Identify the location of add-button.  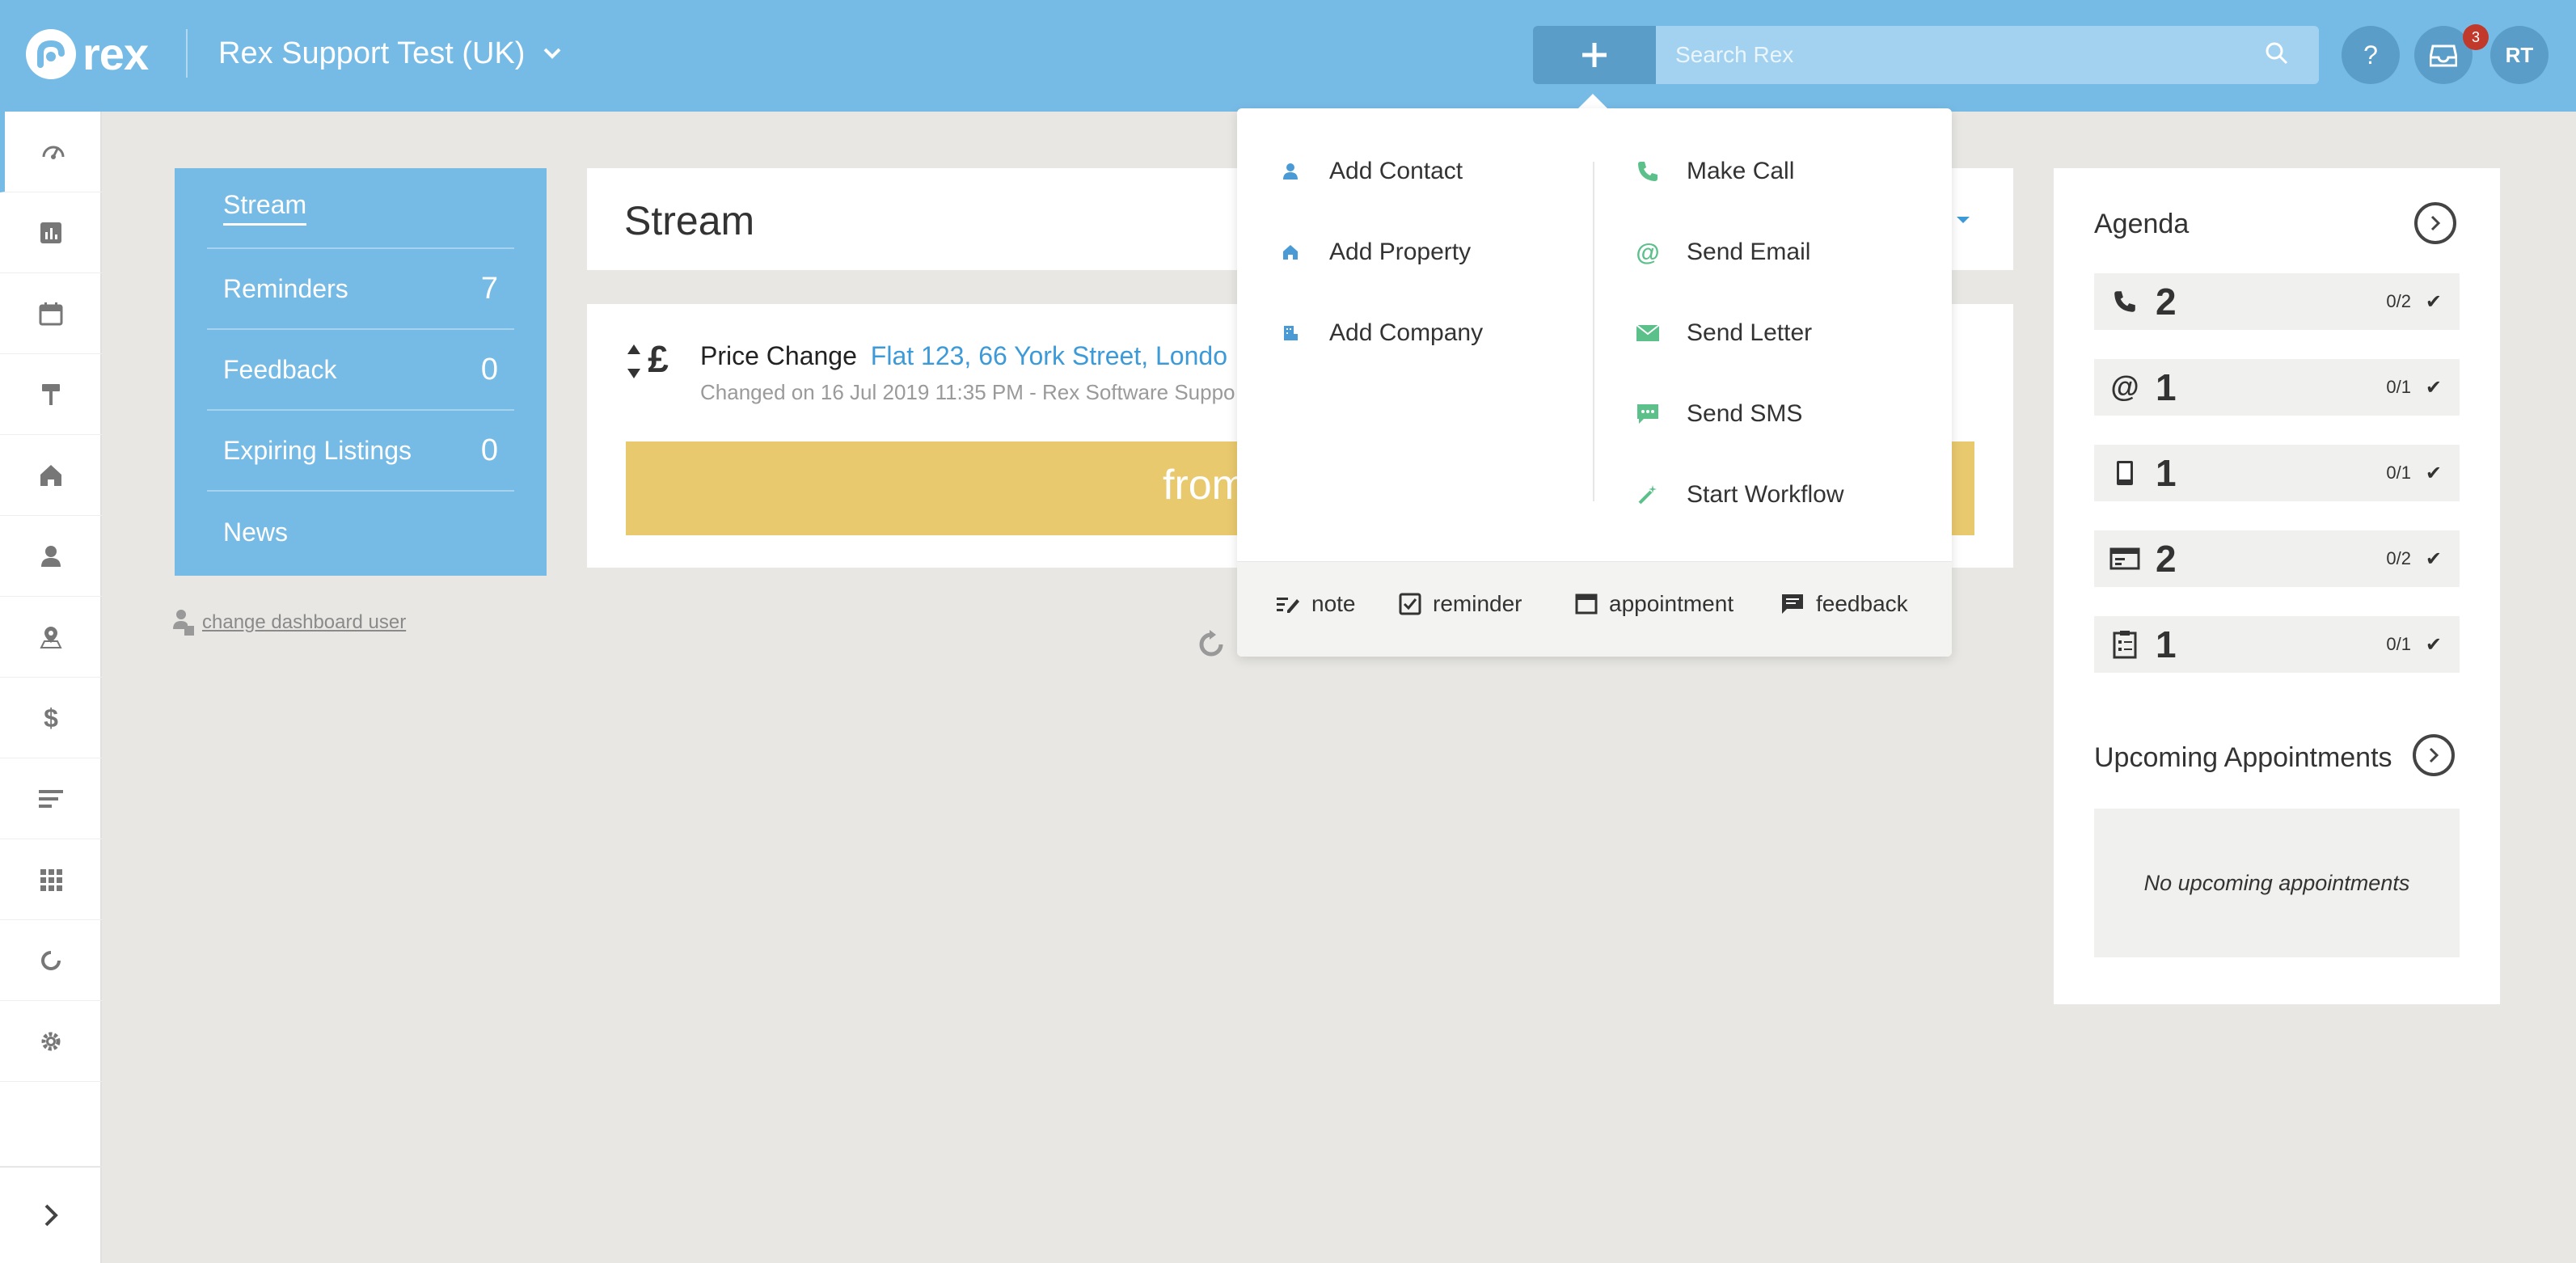
(1594, 55).